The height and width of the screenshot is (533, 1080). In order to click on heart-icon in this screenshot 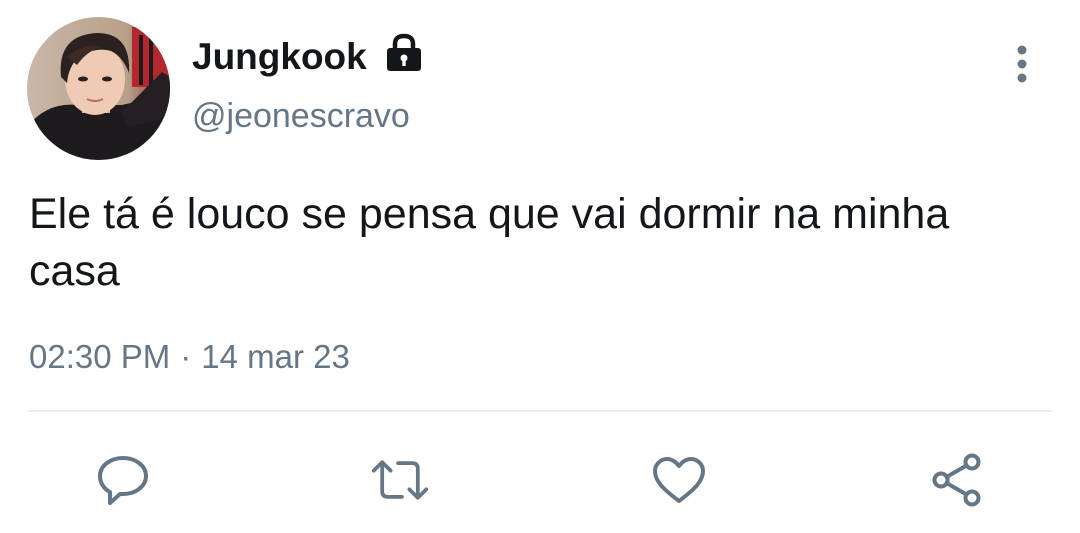, I will do `click(679, 480)`.